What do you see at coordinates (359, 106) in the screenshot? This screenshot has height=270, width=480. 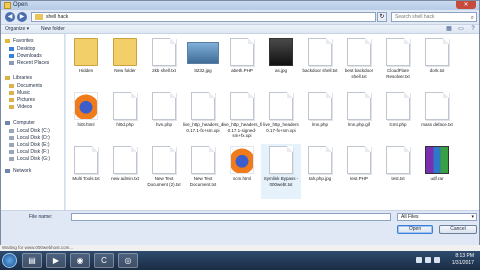 I see `gif-file-icon` at bounding box center [359, 106].